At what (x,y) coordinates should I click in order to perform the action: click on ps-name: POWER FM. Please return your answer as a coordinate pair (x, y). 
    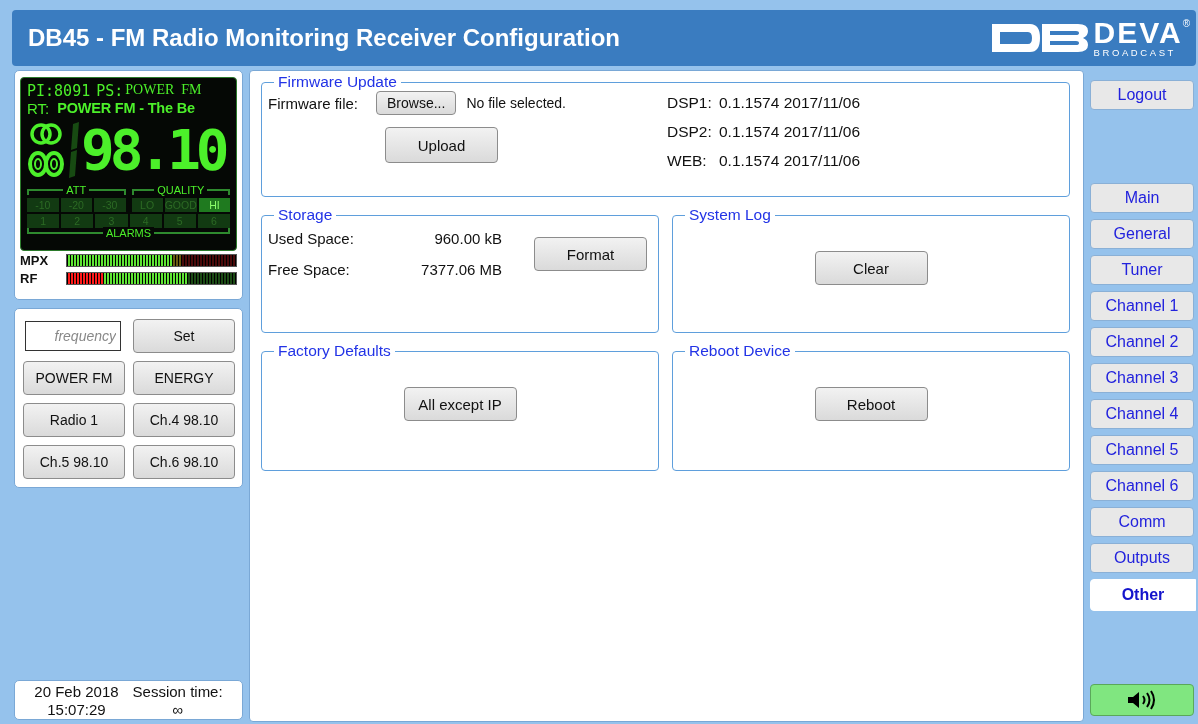
    Looking at the image, I should click on (163, 90).